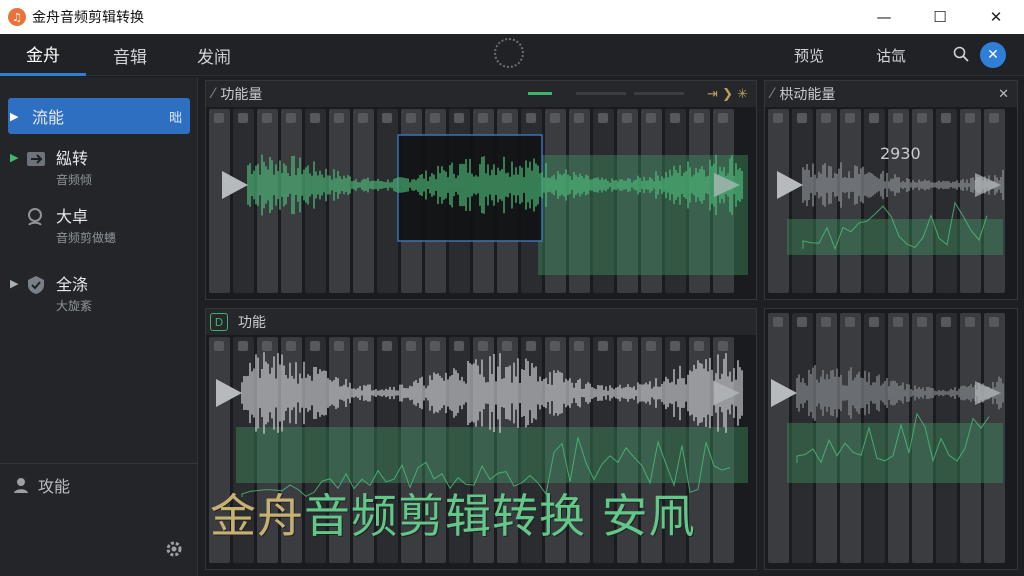  What do you see at coordinates (809, 55) in the screenshot?
I see `nav-preview: 预览` at bounding box center [809, 55].